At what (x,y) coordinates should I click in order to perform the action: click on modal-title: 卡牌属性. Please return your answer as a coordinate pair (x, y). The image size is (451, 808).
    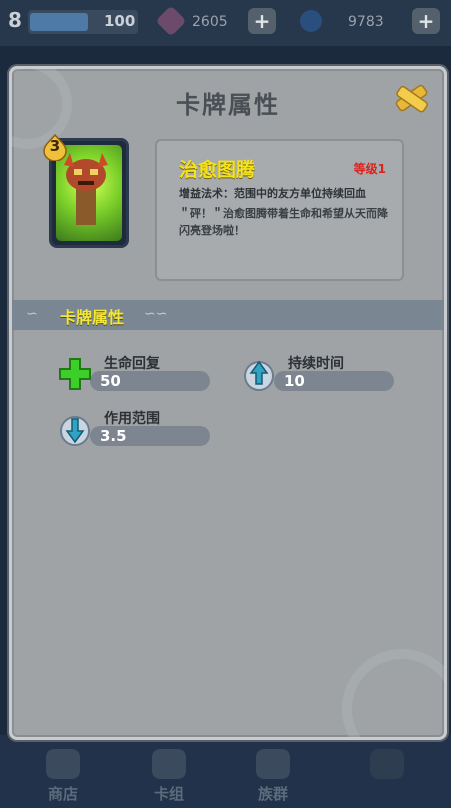
    Looking at the image, I should click on (228, 105).